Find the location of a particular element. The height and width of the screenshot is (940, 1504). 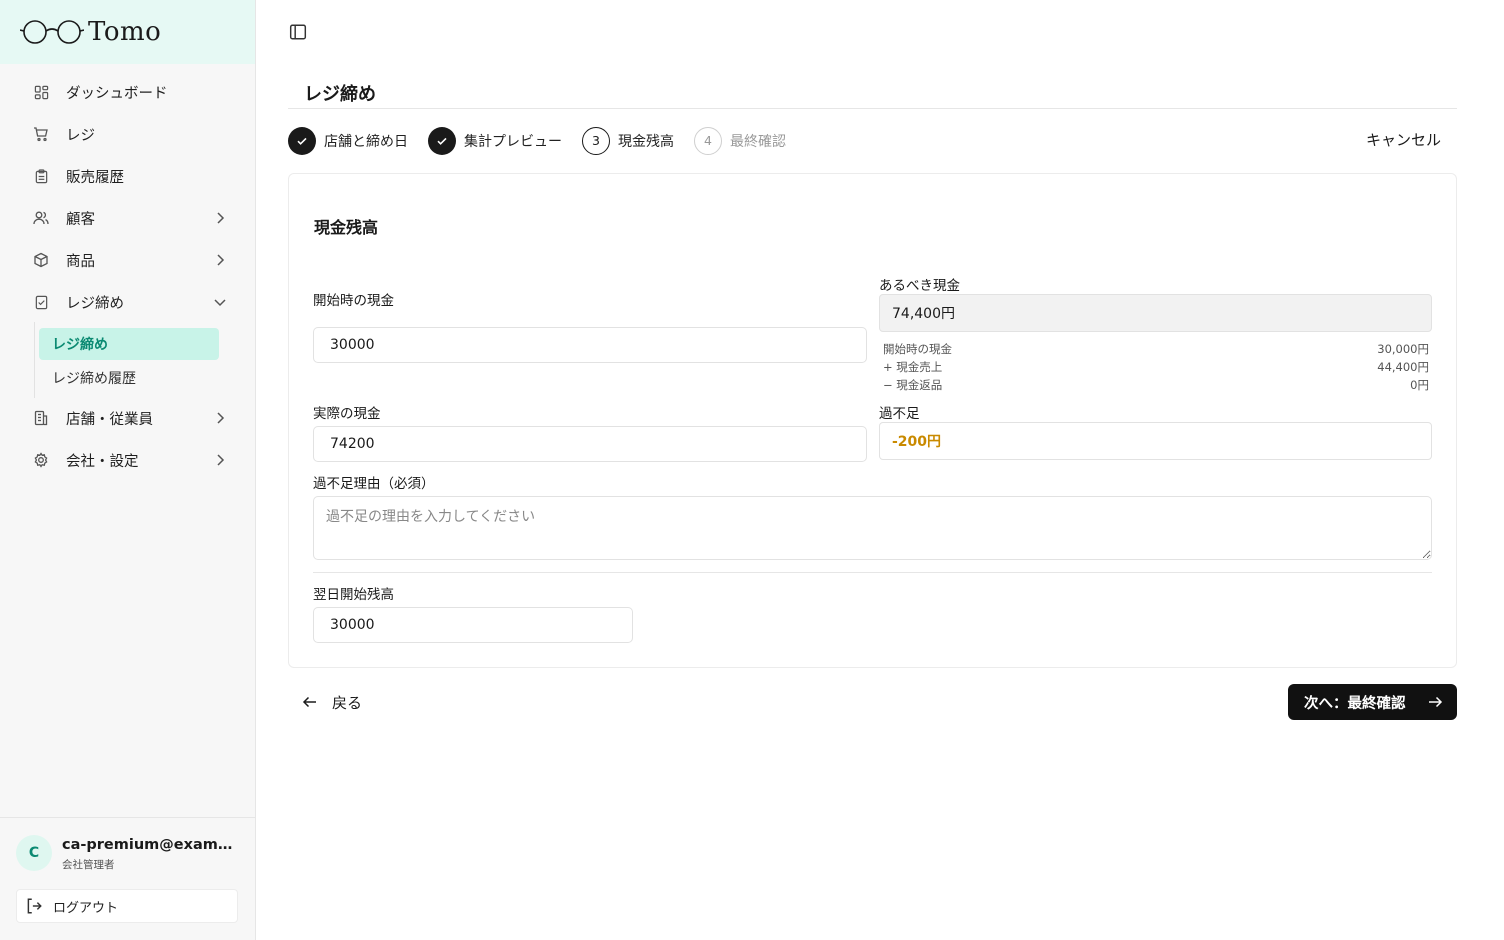

step-number: 4 is located at coordinates (708, 140).